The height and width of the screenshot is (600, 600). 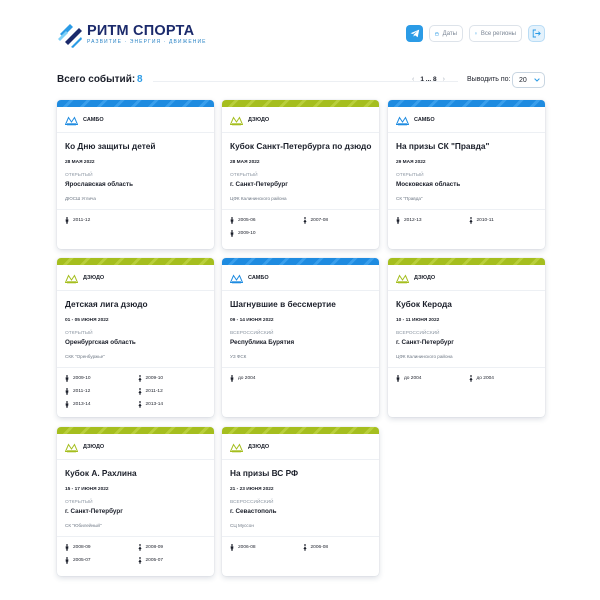 I want to click on age-groups: 2005-06 2007-08 2009-10, so click(x=300, y=227).